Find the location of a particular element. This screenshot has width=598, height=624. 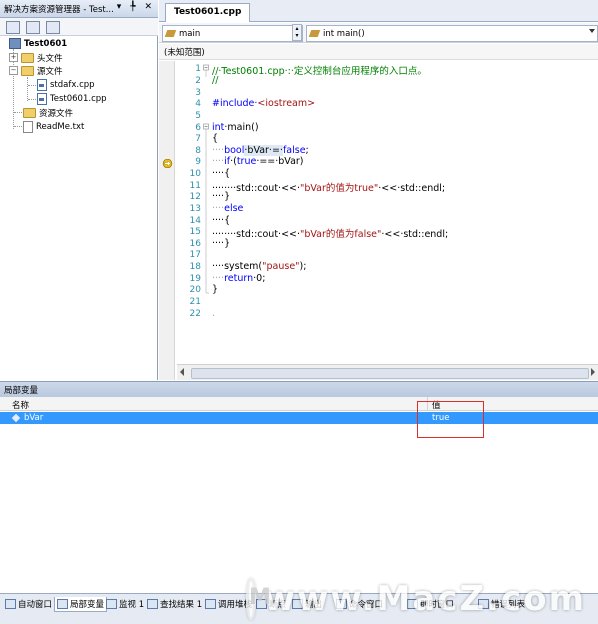

line-number: 11 is located at coordinates (195, 186).